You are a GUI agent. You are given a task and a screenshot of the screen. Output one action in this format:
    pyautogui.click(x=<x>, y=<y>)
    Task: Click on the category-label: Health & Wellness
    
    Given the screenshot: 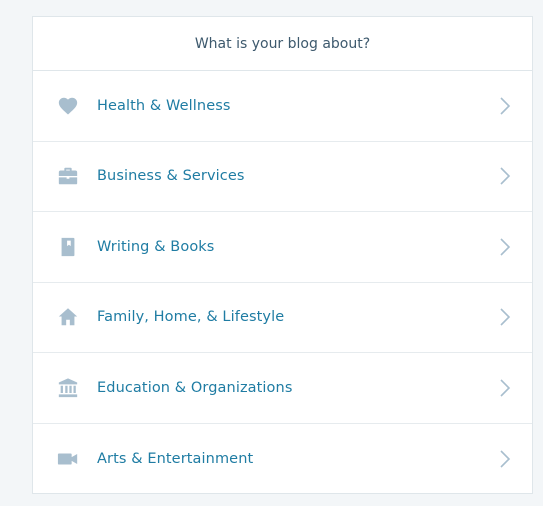 What is the action you would take?
    pyautogui.click(x=164, y=105)
    